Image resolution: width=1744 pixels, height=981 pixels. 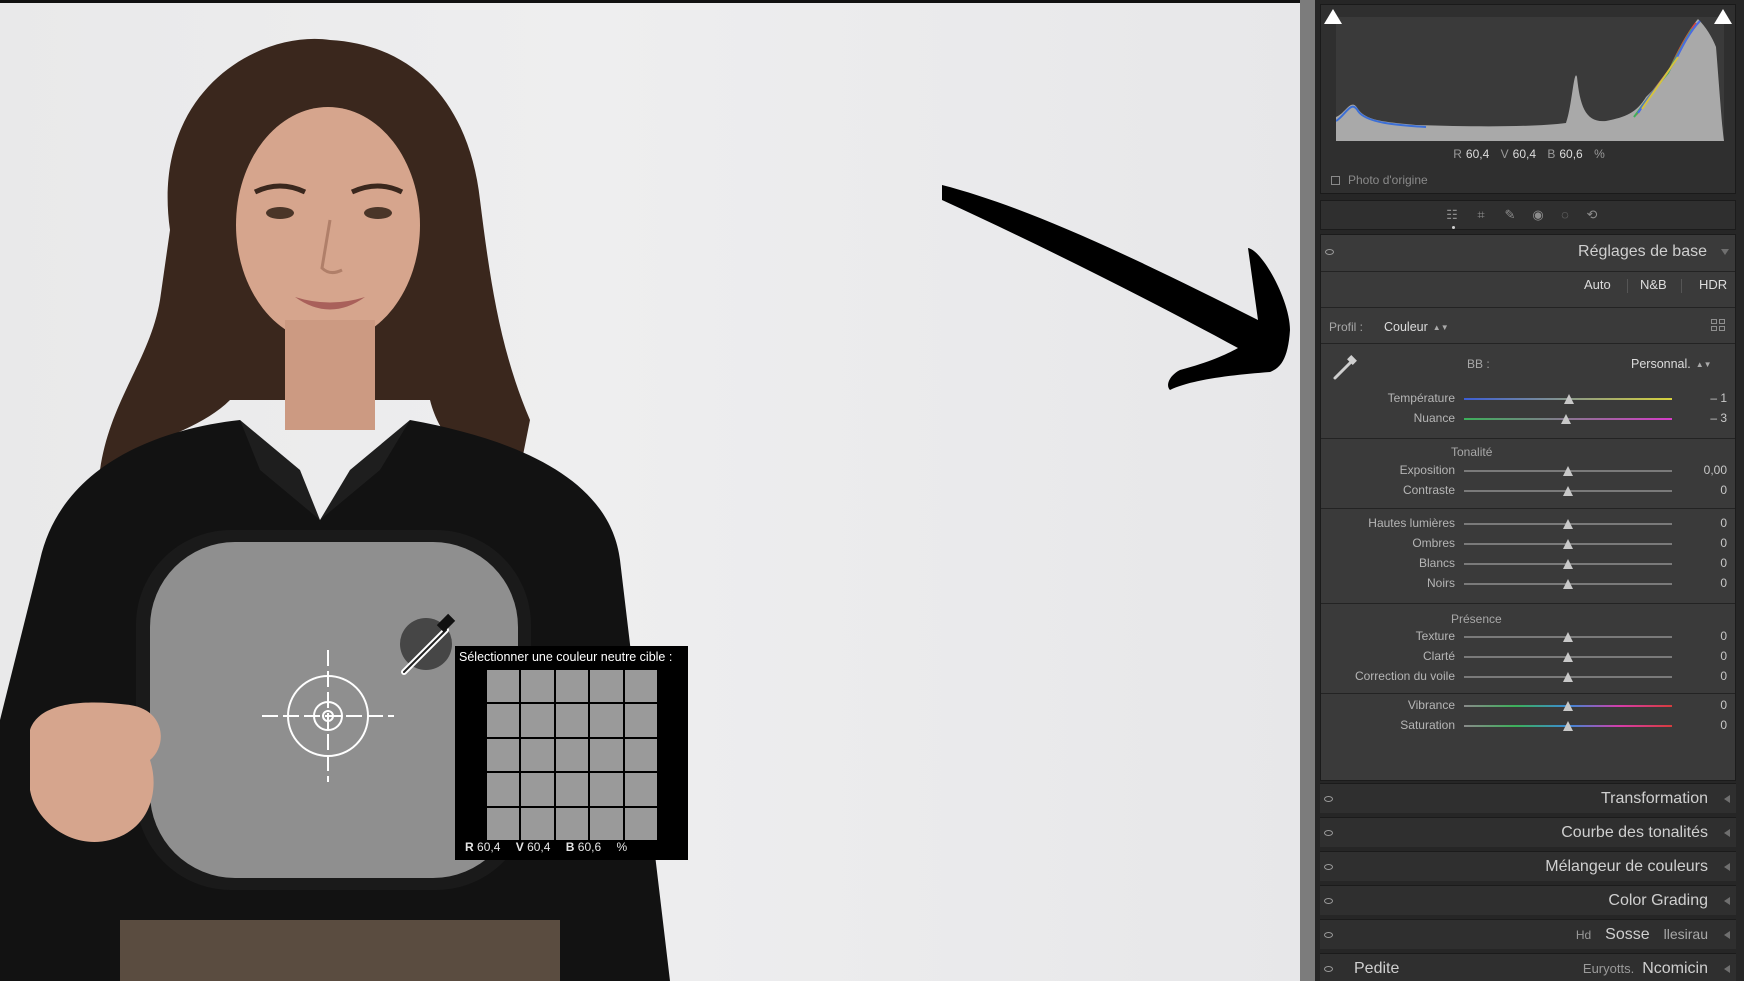 I want to click on histogram: R 60,4 V 60,4 B 60,6 % Photo d'origine, so click(x=1528, y=99).